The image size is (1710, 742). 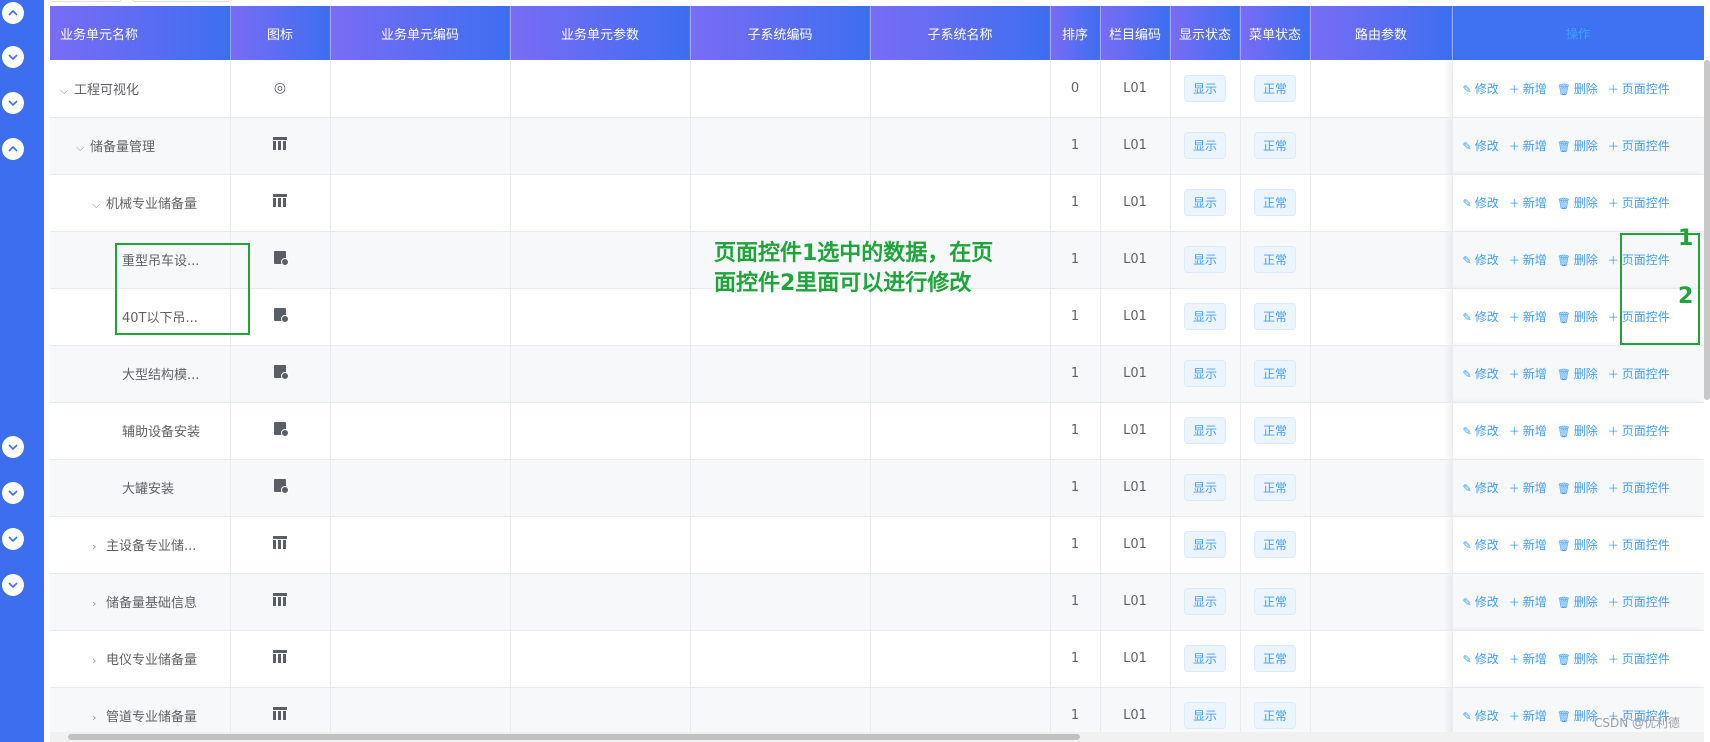 What do you see at coordinates (107, 90) in the screenshot?
I see `unit-name: 工程可视化` at bounding box center [107, 90].